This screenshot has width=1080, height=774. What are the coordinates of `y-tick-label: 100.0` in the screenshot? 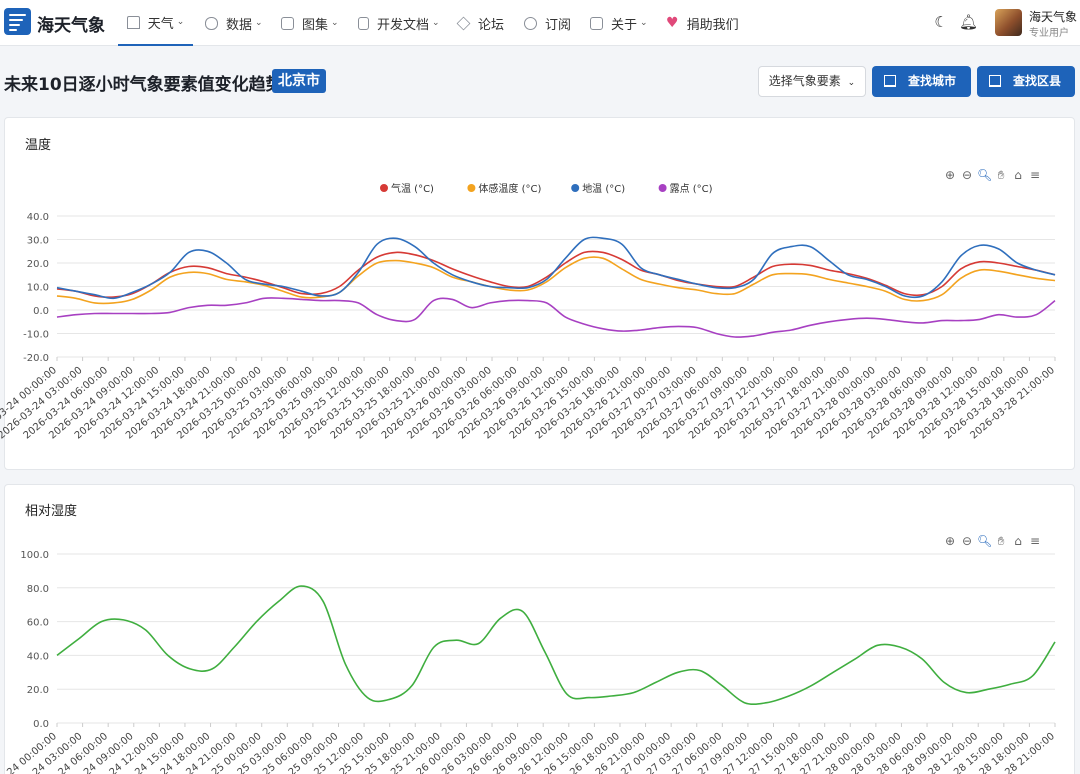 It's located at (34, 555).